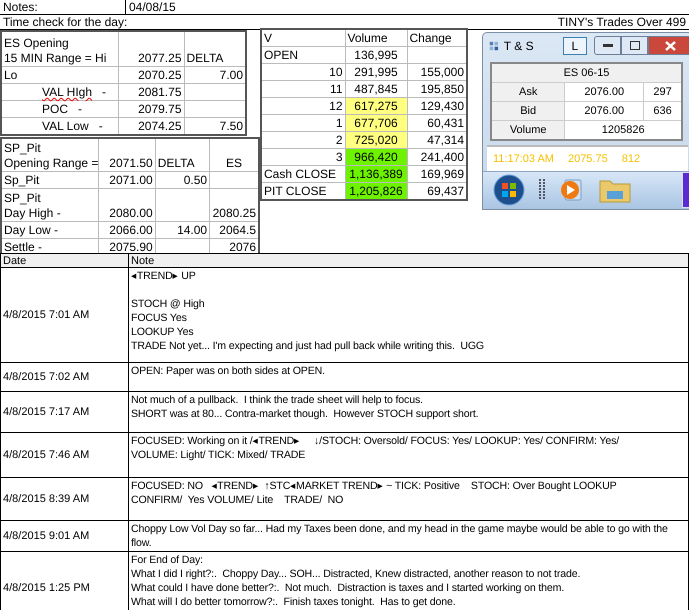 The width and height of the screenshot is (689, 610). I want to click on note-line: Not much of a pullback. I think the trade sheet will help to focus., so click(277, 400).